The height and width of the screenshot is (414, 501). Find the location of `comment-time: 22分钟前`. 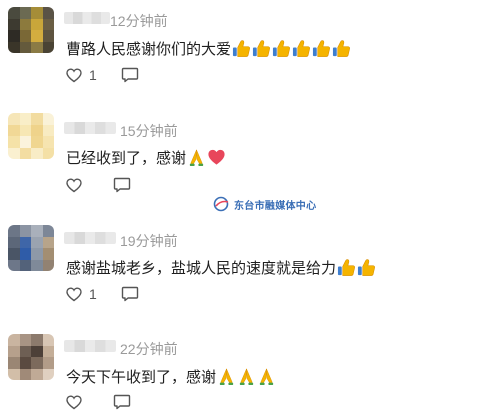

comment-time: 22分钟前 is located at coordinates (149, 349).